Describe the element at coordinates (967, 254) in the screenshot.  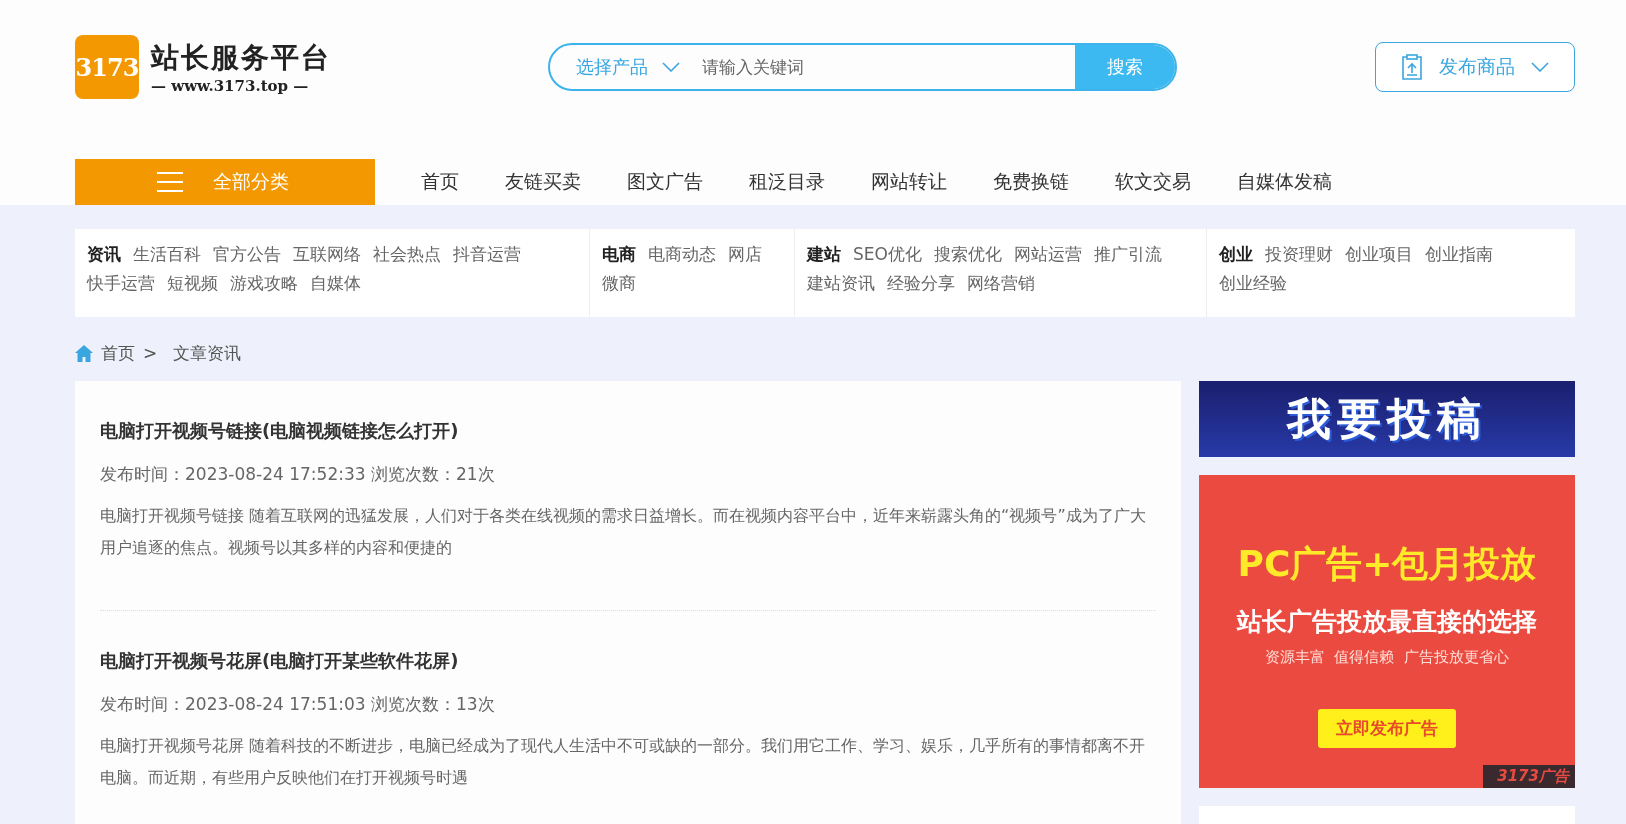
I see `category-link: 搜索优化` at that location.